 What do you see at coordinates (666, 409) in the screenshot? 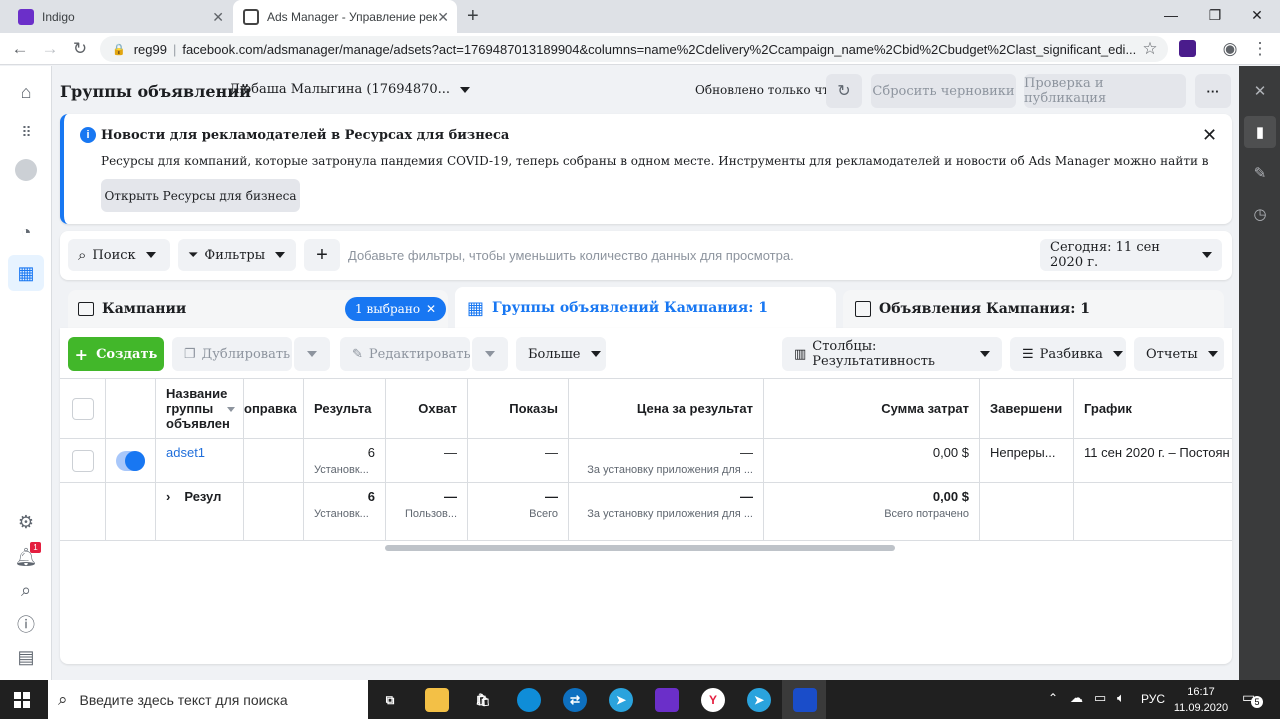
I see `column-header-cost-per-result: Цена за результат` at bounding box center [666, 409].